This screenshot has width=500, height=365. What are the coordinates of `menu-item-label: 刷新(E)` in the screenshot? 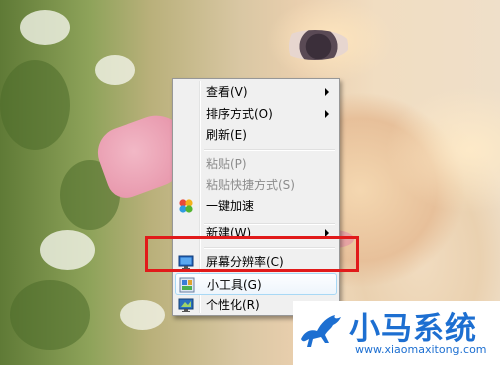 It's located at (226, 135).